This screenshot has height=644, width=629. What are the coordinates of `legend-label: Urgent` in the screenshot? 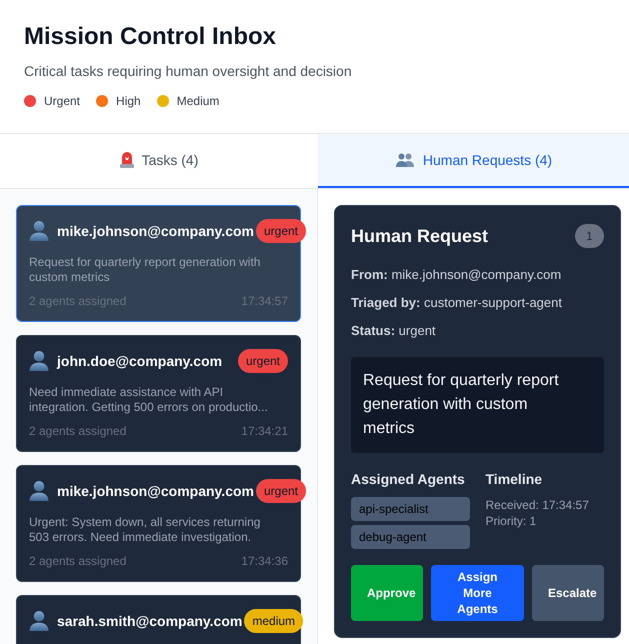 It's located at (62, 101).